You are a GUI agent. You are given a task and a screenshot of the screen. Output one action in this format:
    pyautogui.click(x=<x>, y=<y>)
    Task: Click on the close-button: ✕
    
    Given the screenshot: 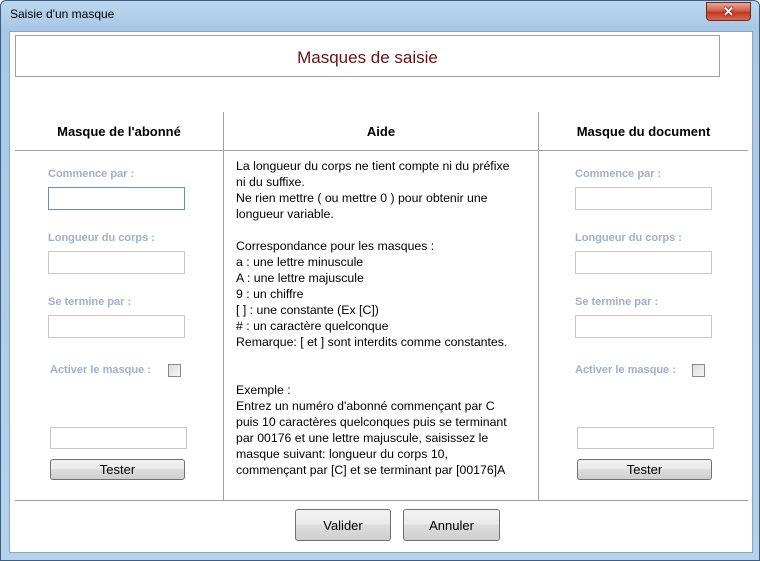 What is the action you would take?
    pyautogui.click(x=728, y=11)
    